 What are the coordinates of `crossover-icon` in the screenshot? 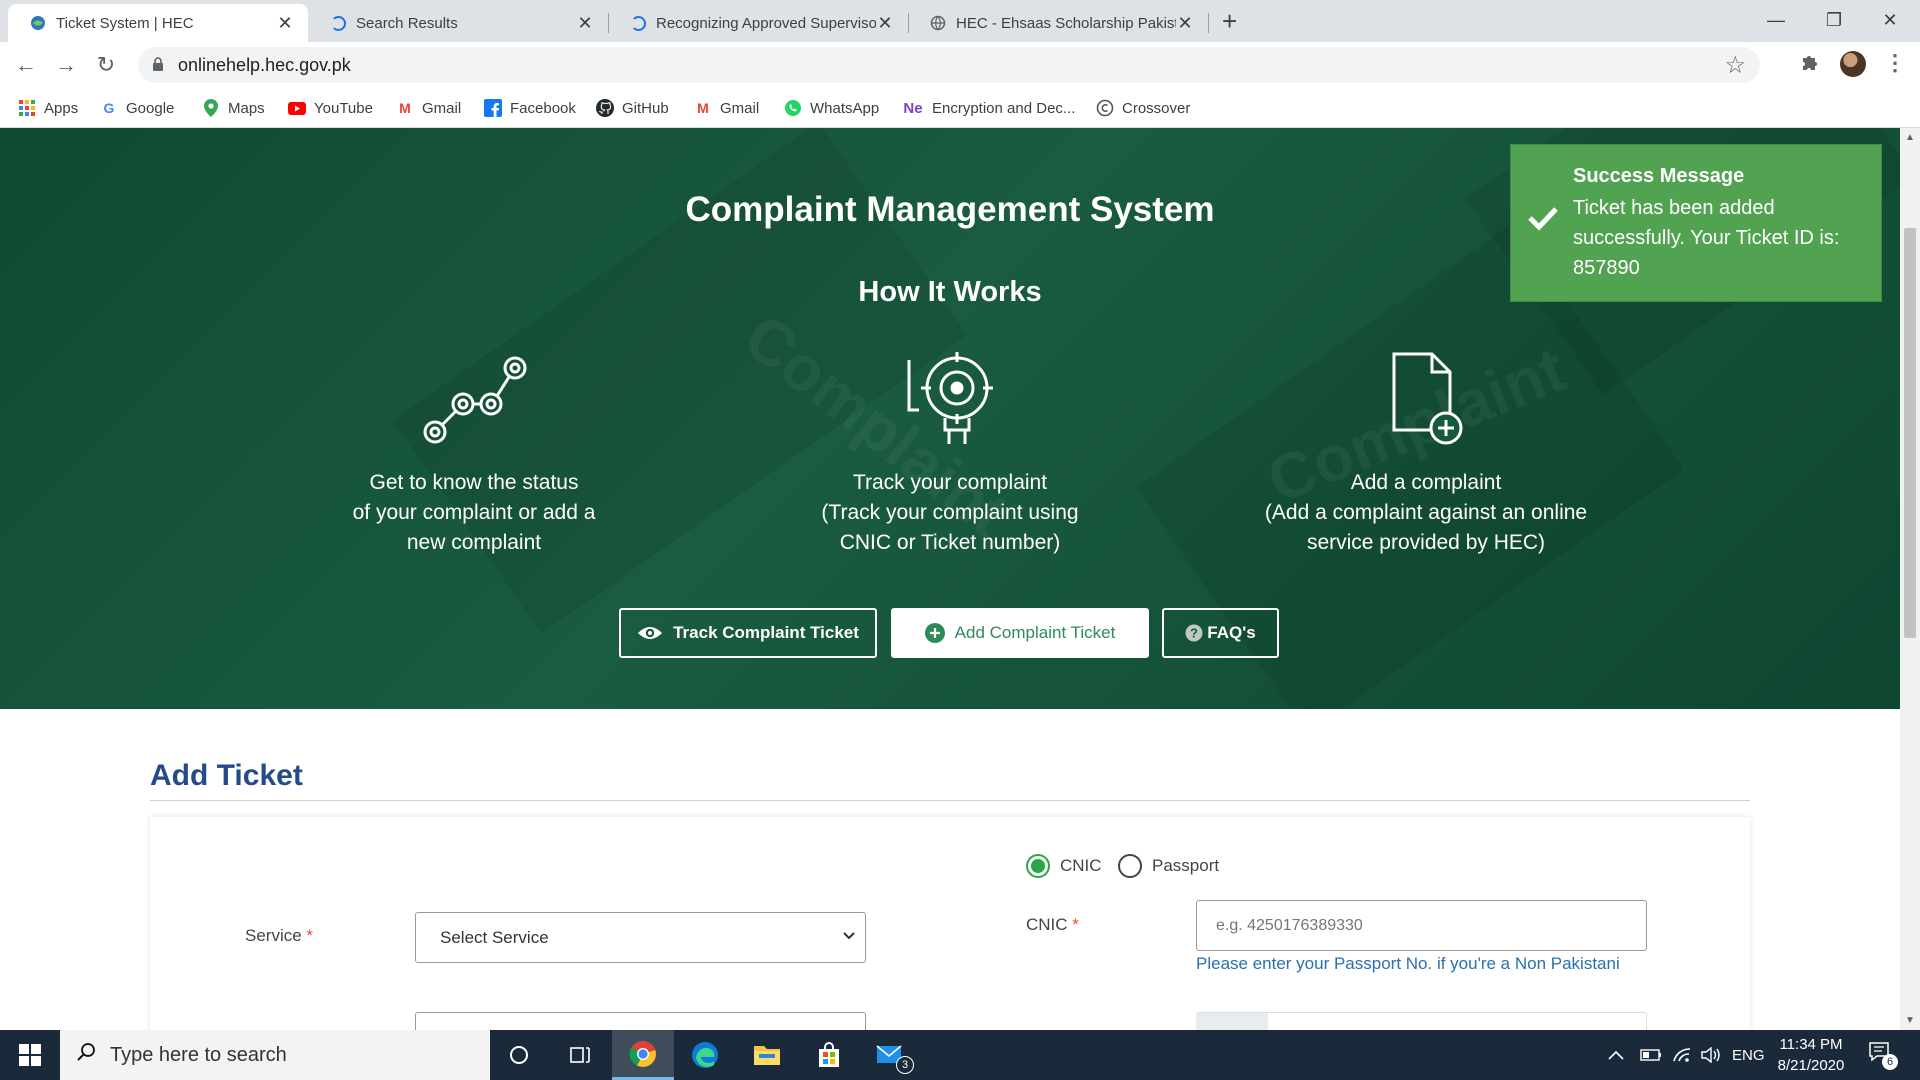 It's located at (1105, 108).